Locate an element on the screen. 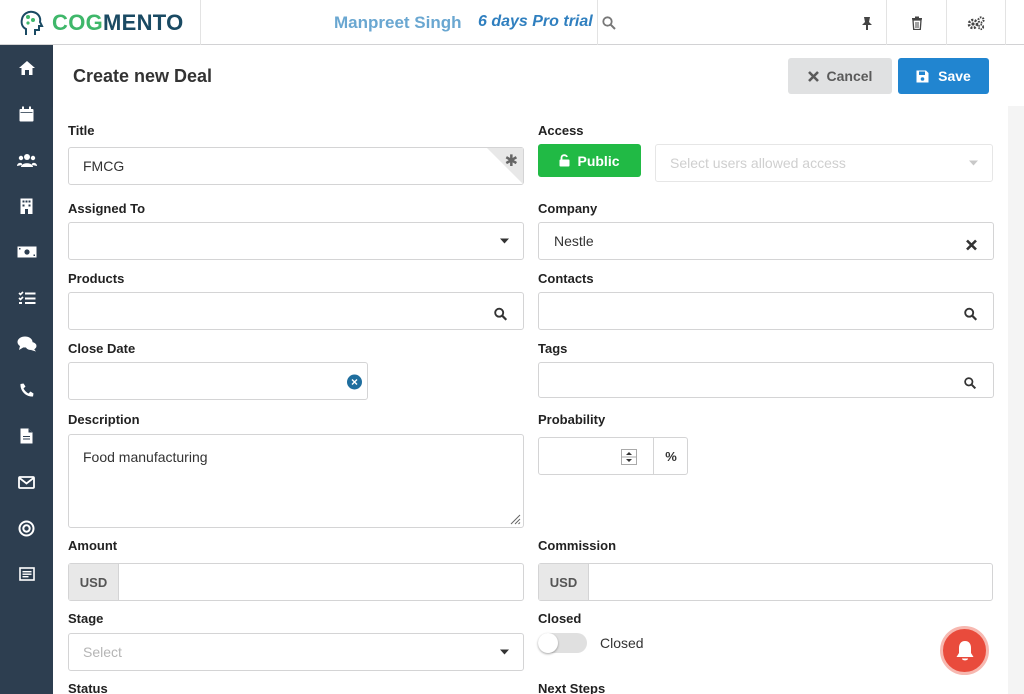  sidebar-item-contacts is located at coordinates (26, 160).